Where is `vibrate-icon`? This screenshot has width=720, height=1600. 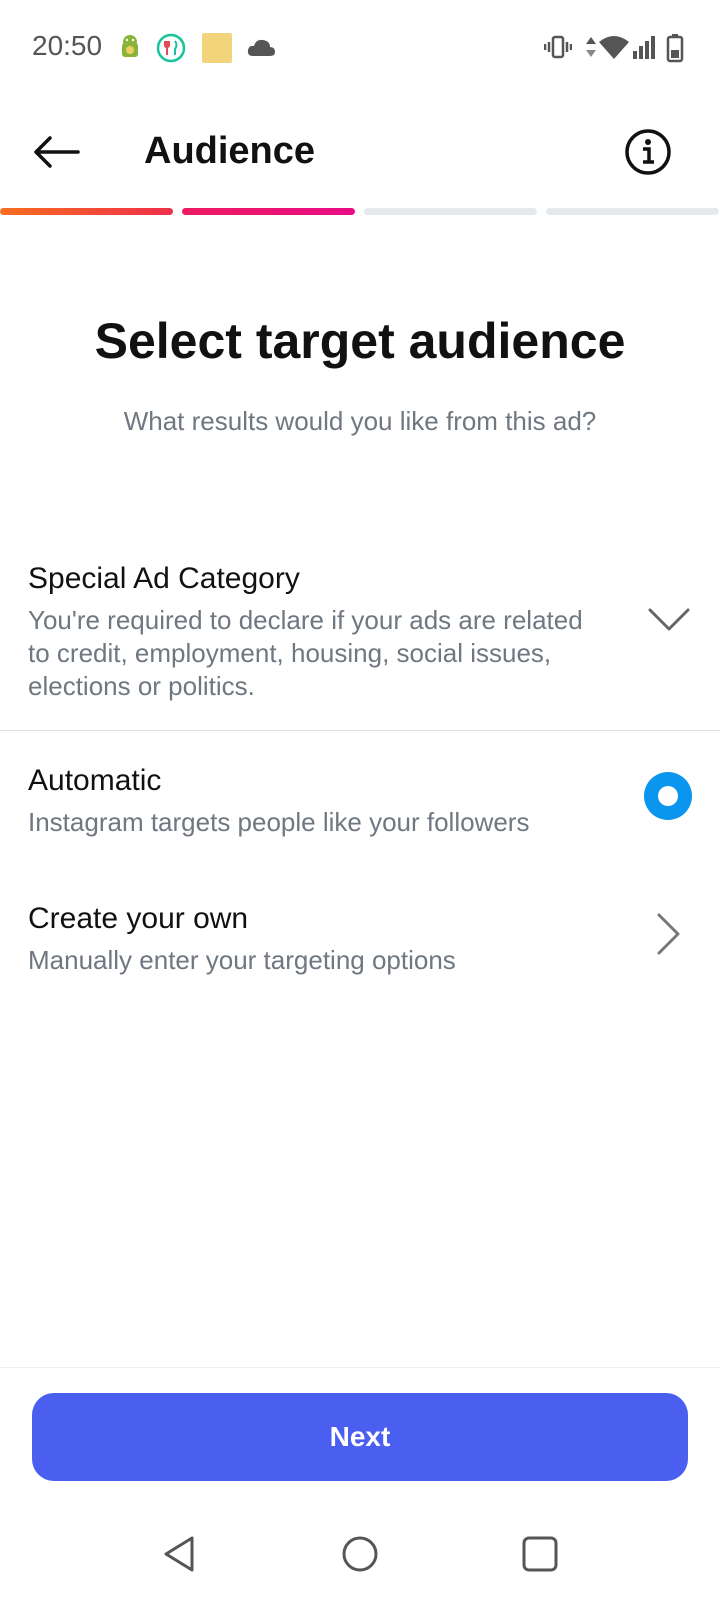 vibrate-icon is located at coordinates (558, 47).